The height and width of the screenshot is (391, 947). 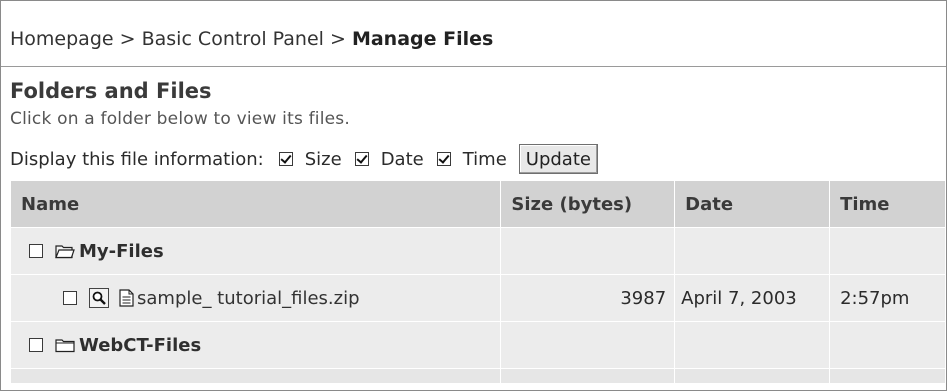 What do you see at coordinates (588, 204) in the screenshot?
I see `column-header-size: Size (bytes)` at bounding box center [588, 204].